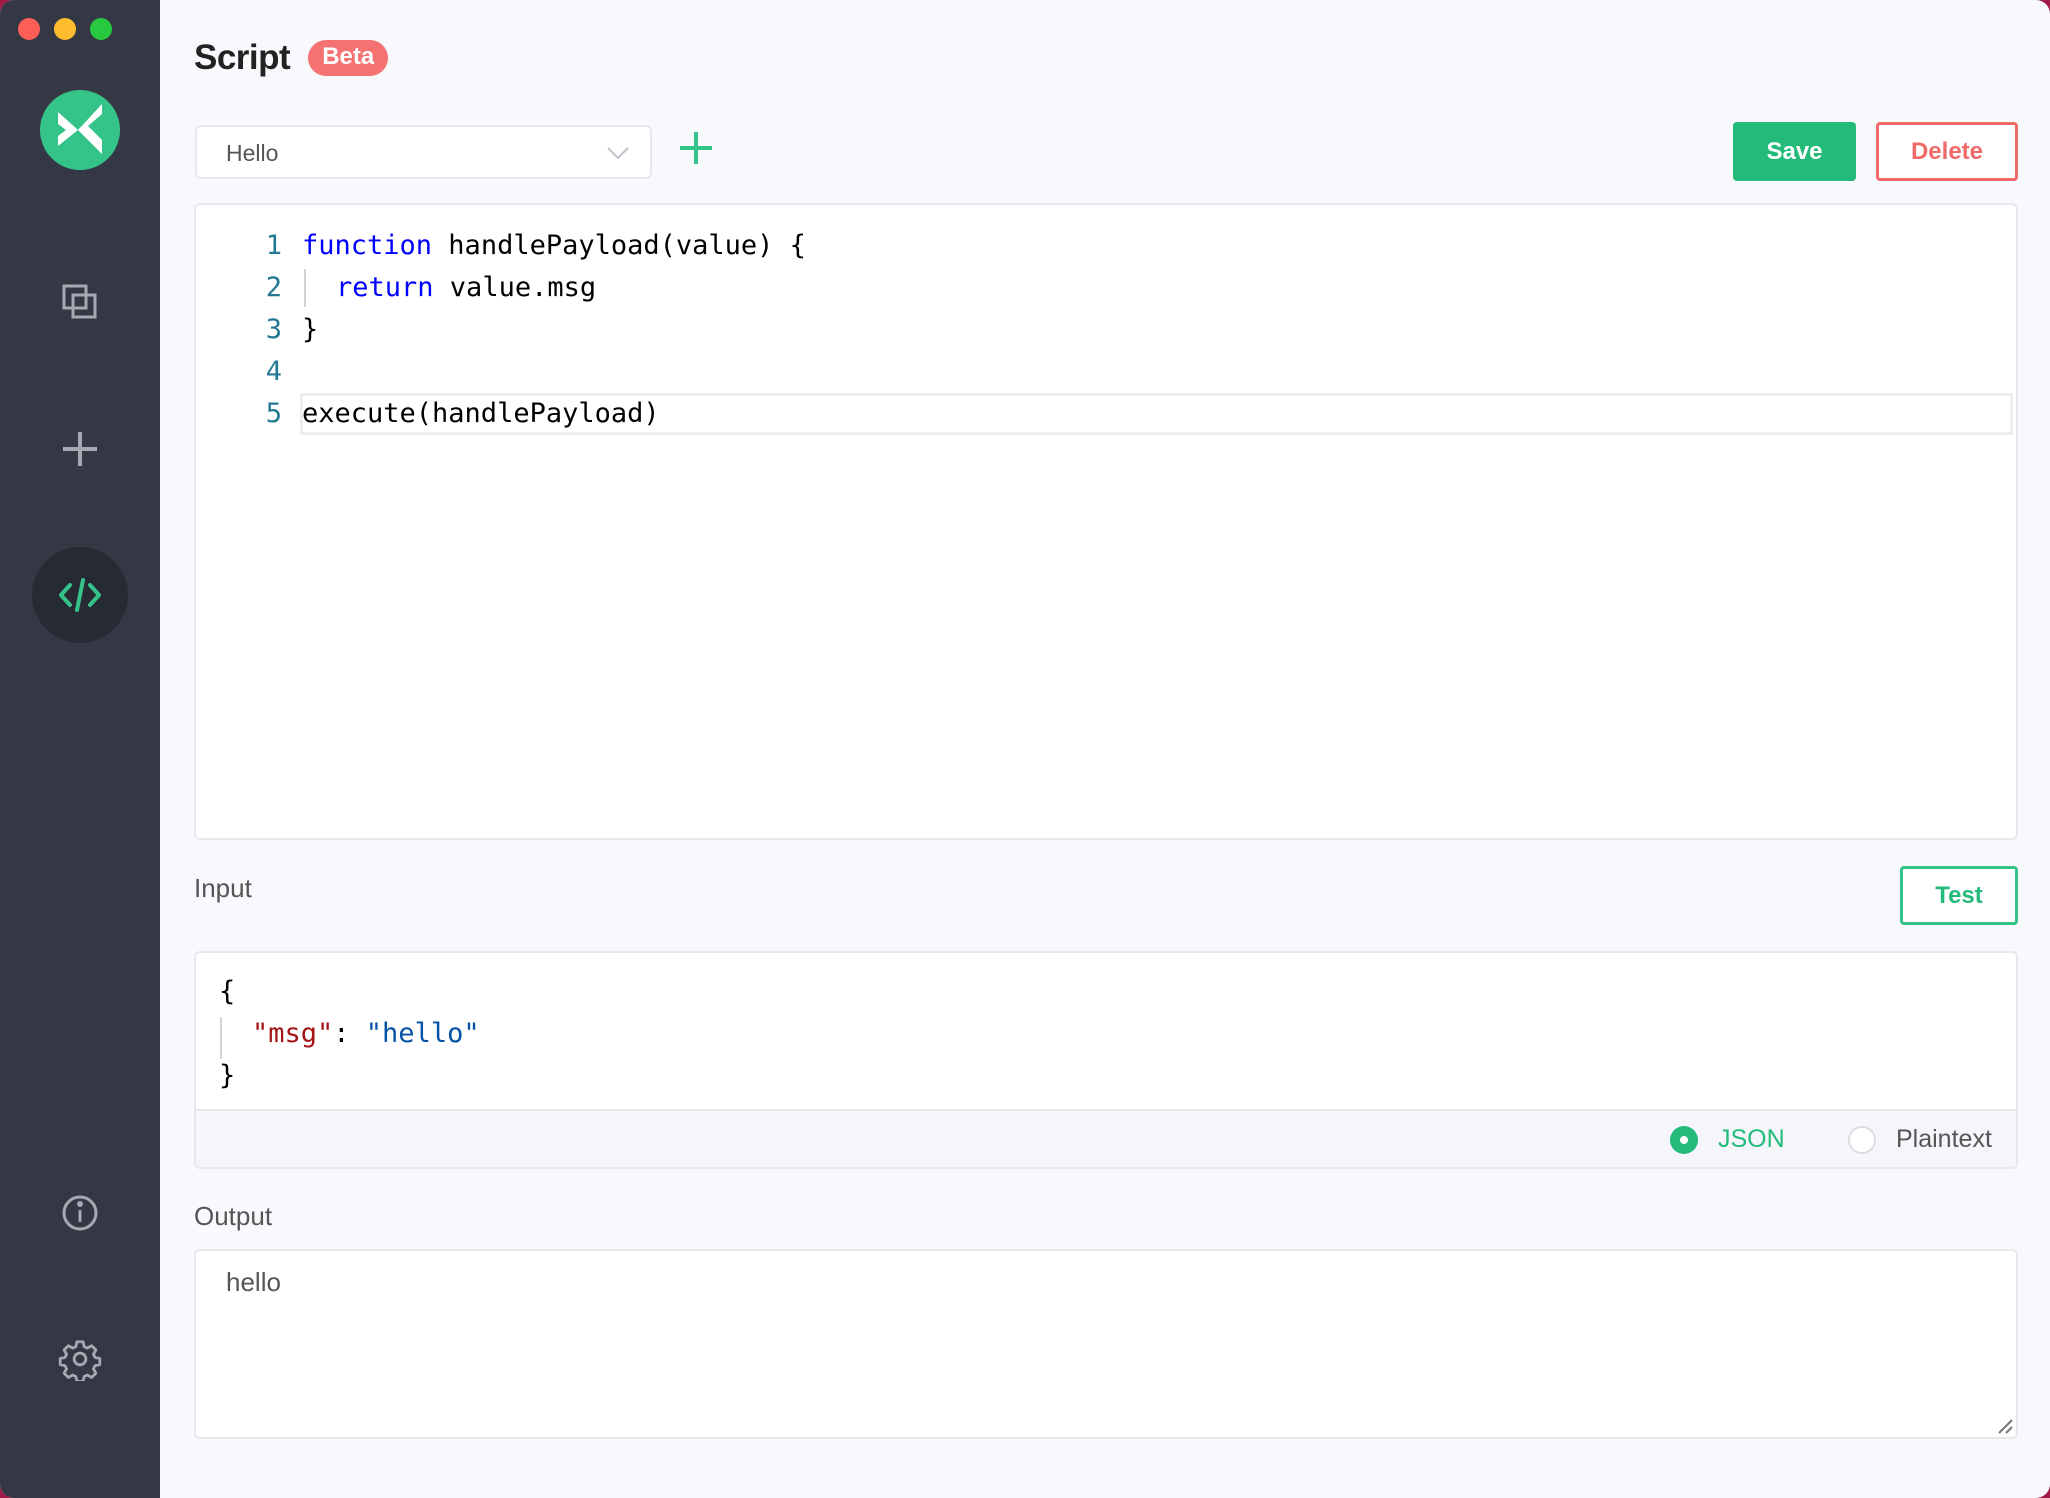 The width and height of the screenshot is (2050, 1498). I want to click on page-title: Script, so click(242, 57).